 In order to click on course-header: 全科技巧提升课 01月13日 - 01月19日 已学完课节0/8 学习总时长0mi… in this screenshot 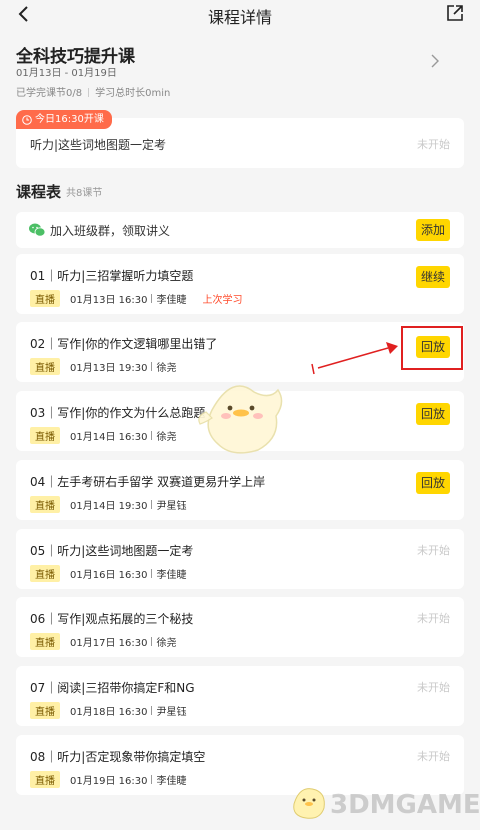, I will do `click(240, 68)`.